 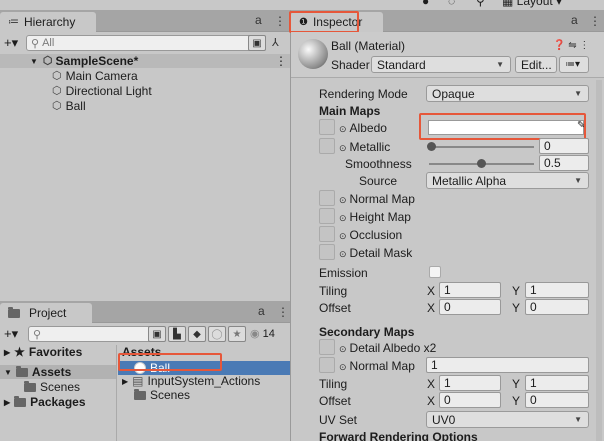 I want to click on secondary-offset-x-field: 0, so click(x=470, y=400).